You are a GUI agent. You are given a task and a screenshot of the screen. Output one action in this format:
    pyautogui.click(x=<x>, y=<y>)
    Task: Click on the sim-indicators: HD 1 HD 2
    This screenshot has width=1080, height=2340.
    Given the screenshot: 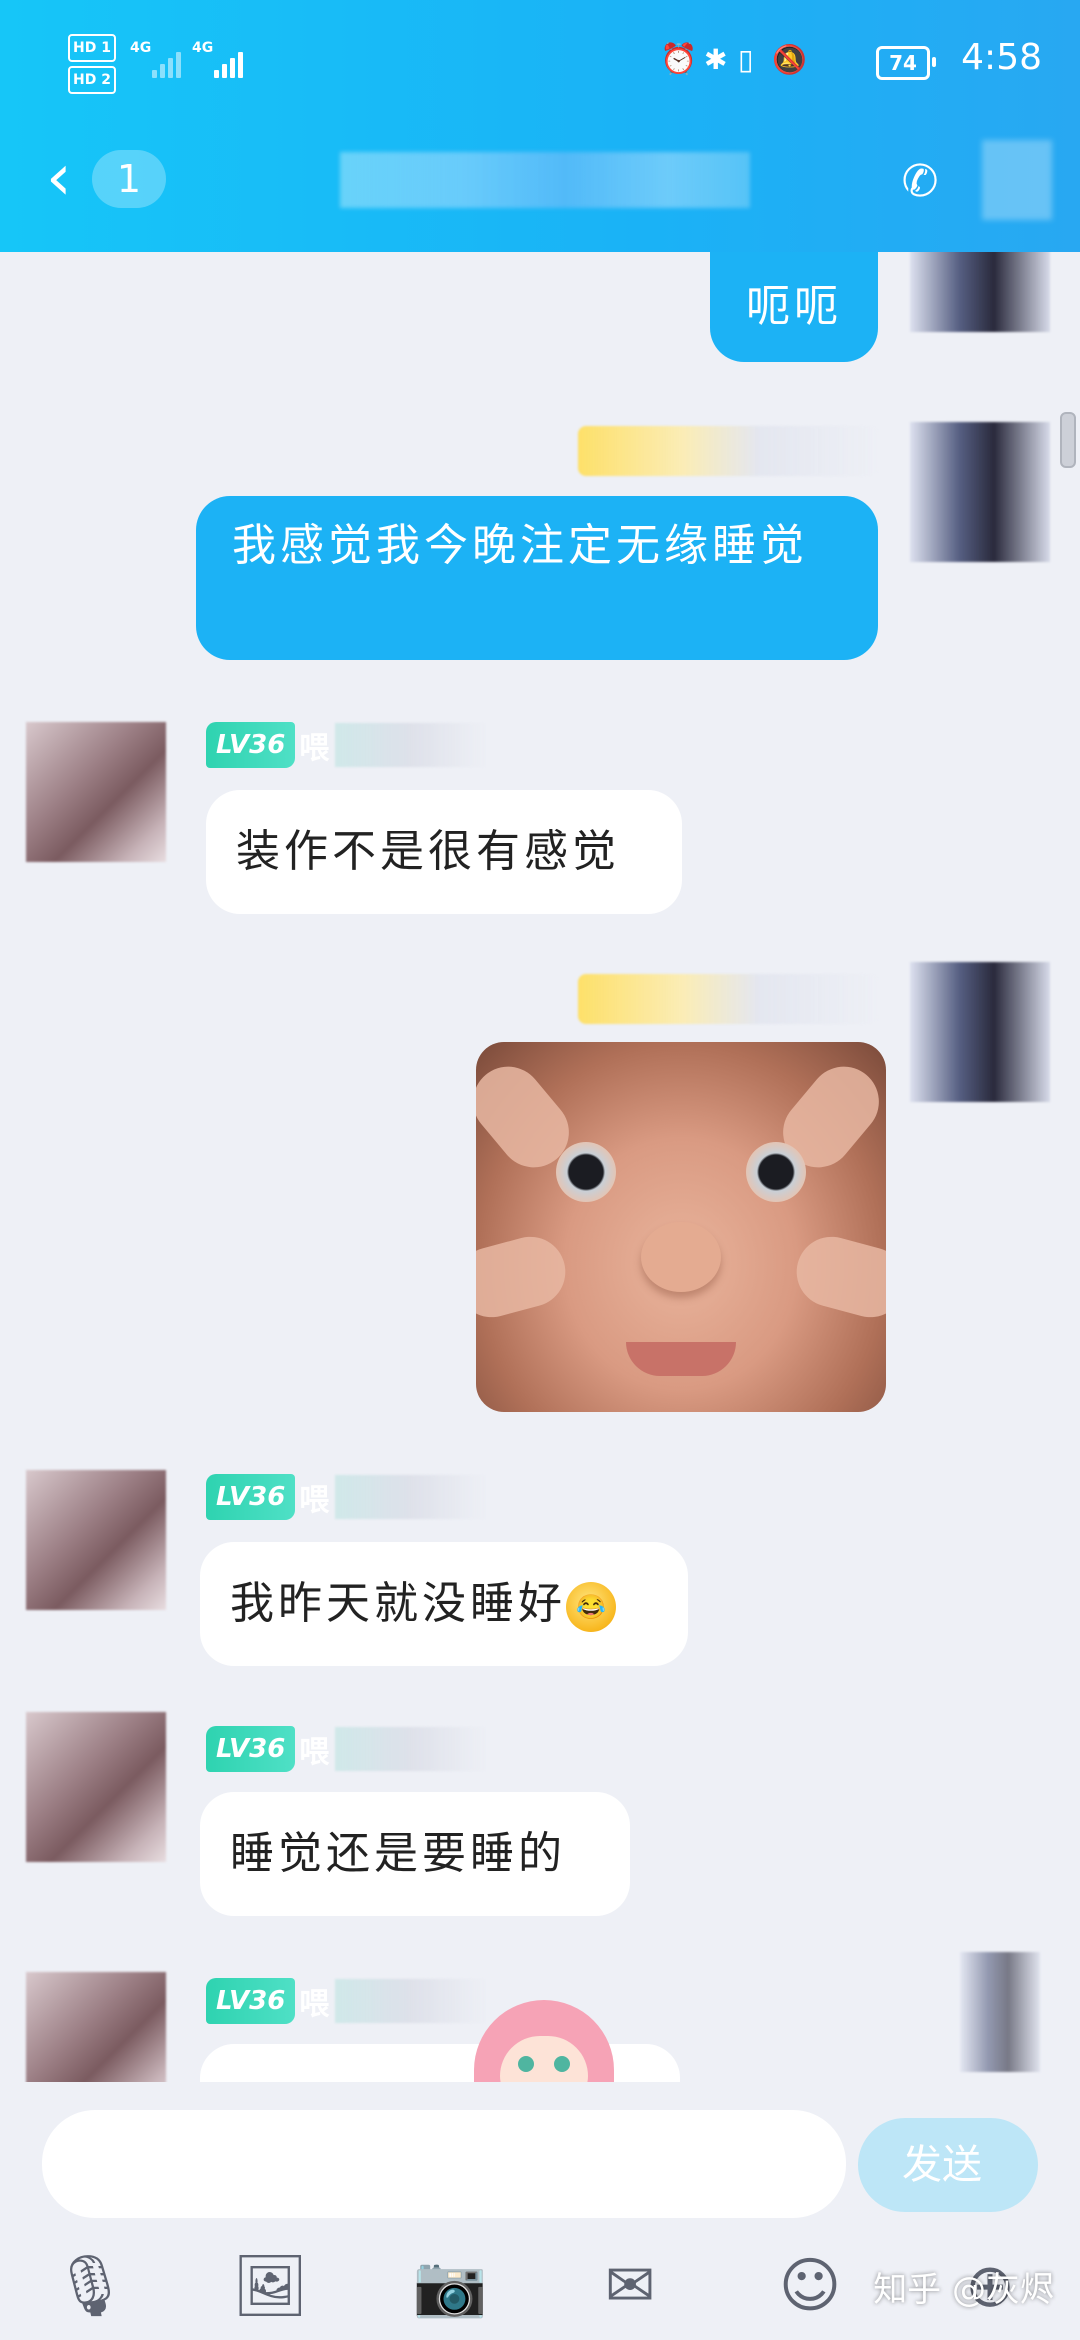 What is the action you would take?
    pyautogui.click(x=92, y=66)
    